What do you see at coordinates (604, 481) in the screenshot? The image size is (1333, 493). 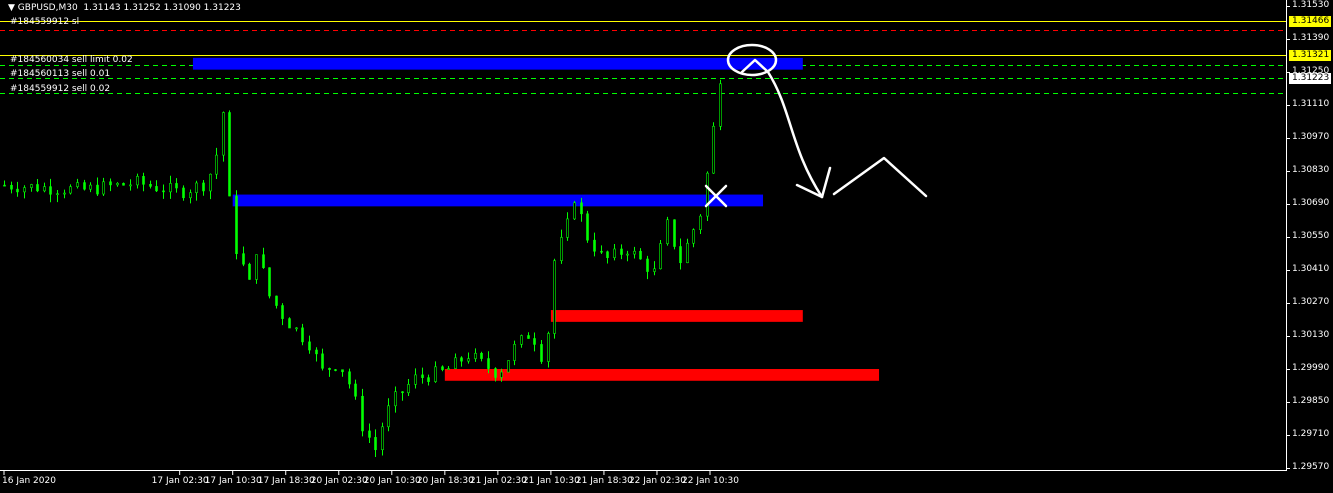 I see `x-tick-label: 21 Jan 18:30` at bounding box center [604, 481].